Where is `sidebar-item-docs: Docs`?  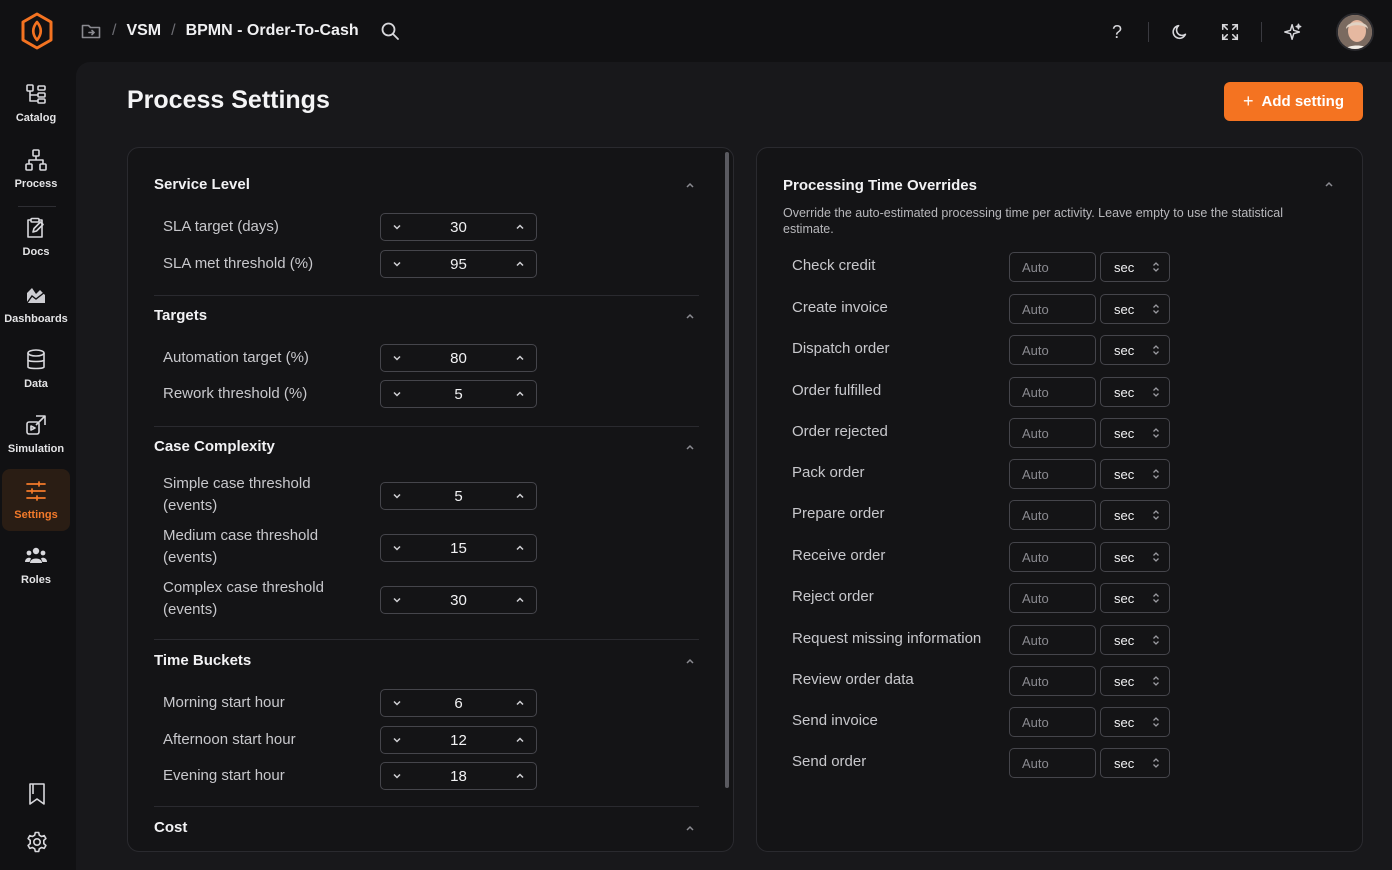
sidebar-item-docs: Docs is located at coordinates (36, 237).